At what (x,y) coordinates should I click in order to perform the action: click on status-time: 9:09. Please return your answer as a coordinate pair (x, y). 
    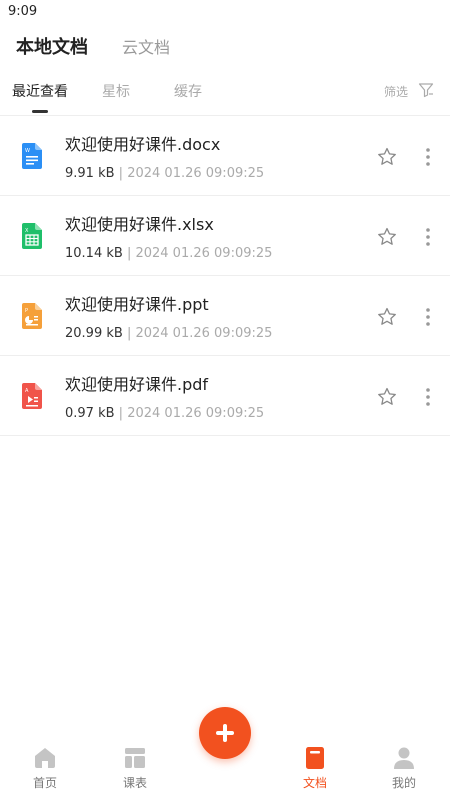
    Looking at the image, I should click on (23, 11).